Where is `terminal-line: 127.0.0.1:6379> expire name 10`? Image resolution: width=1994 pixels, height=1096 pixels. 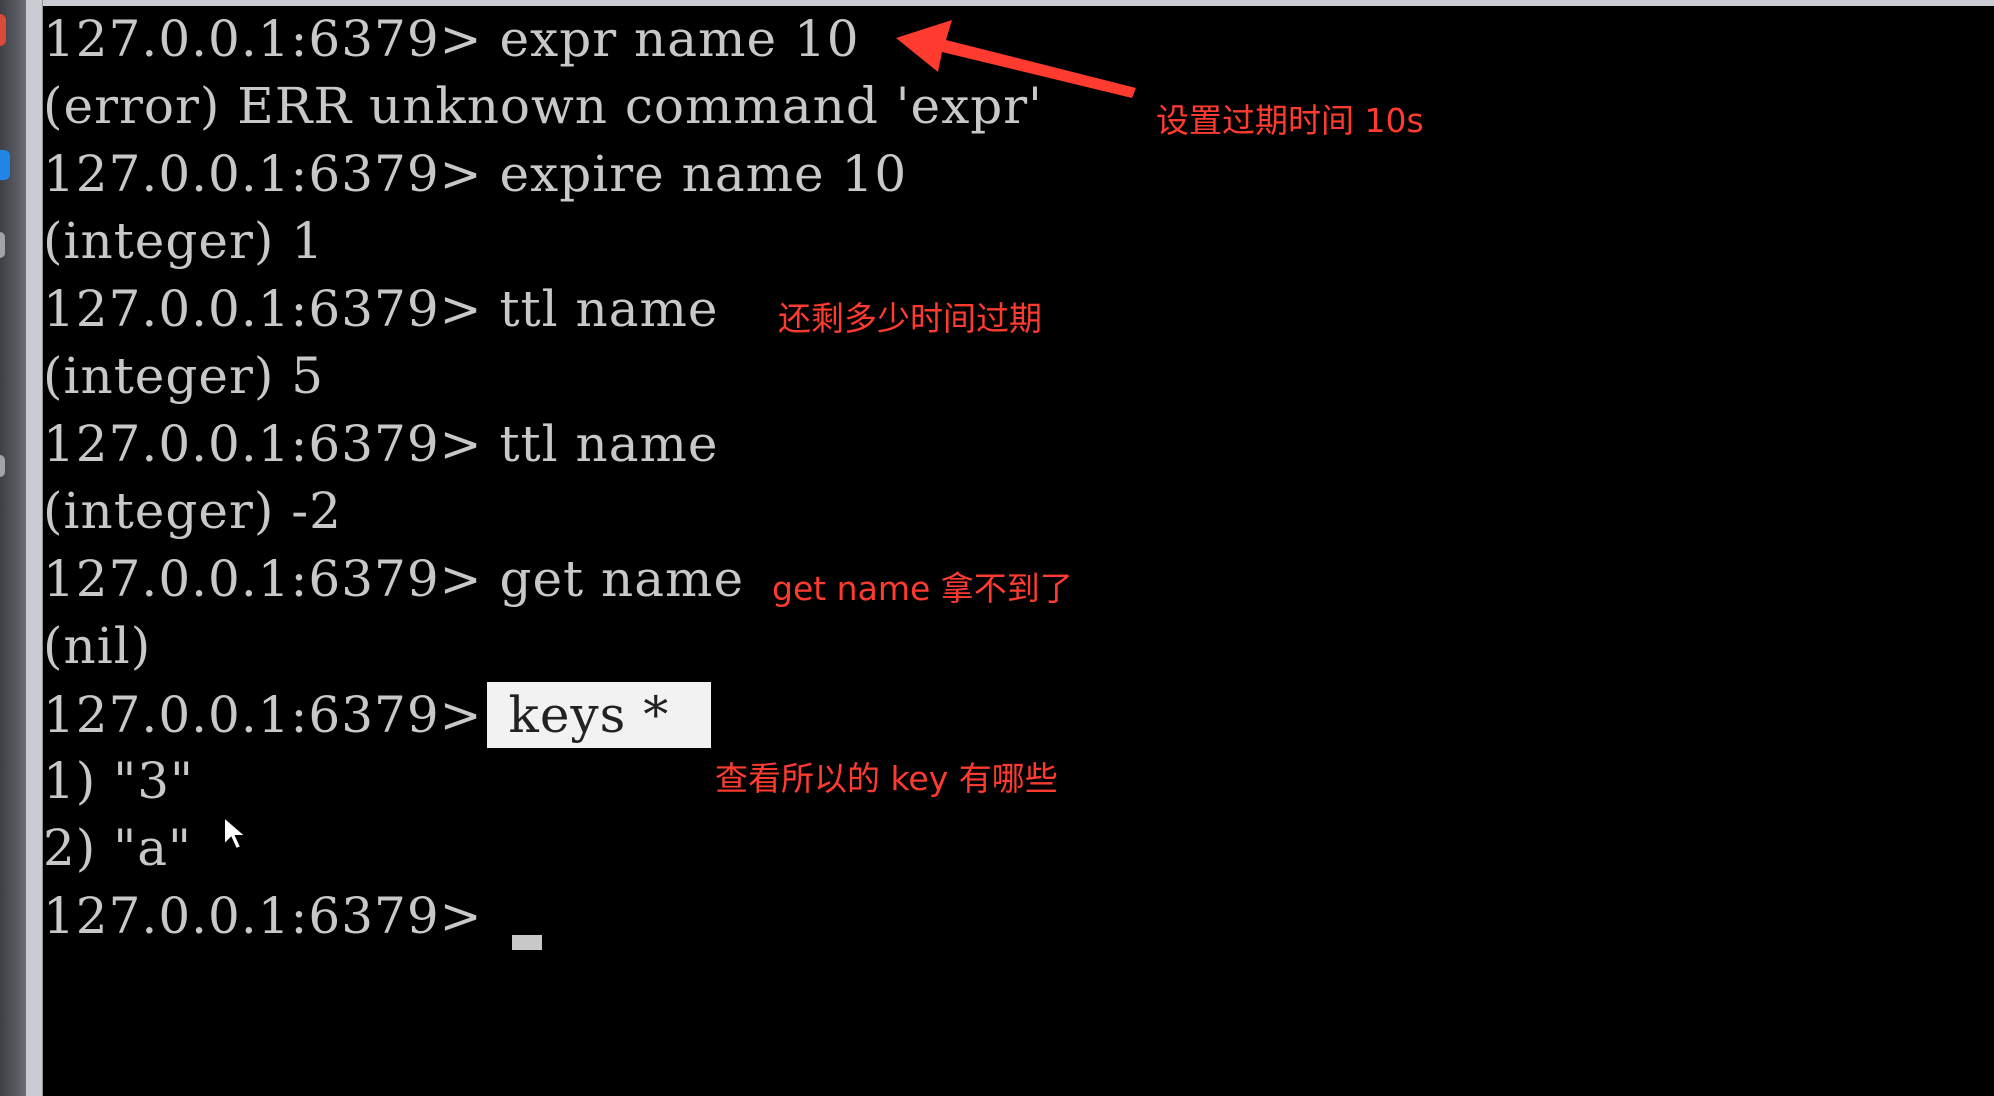
terminal-line: 127.0.0.1:6379> expire name 10 is located at coordinates (475, 174).